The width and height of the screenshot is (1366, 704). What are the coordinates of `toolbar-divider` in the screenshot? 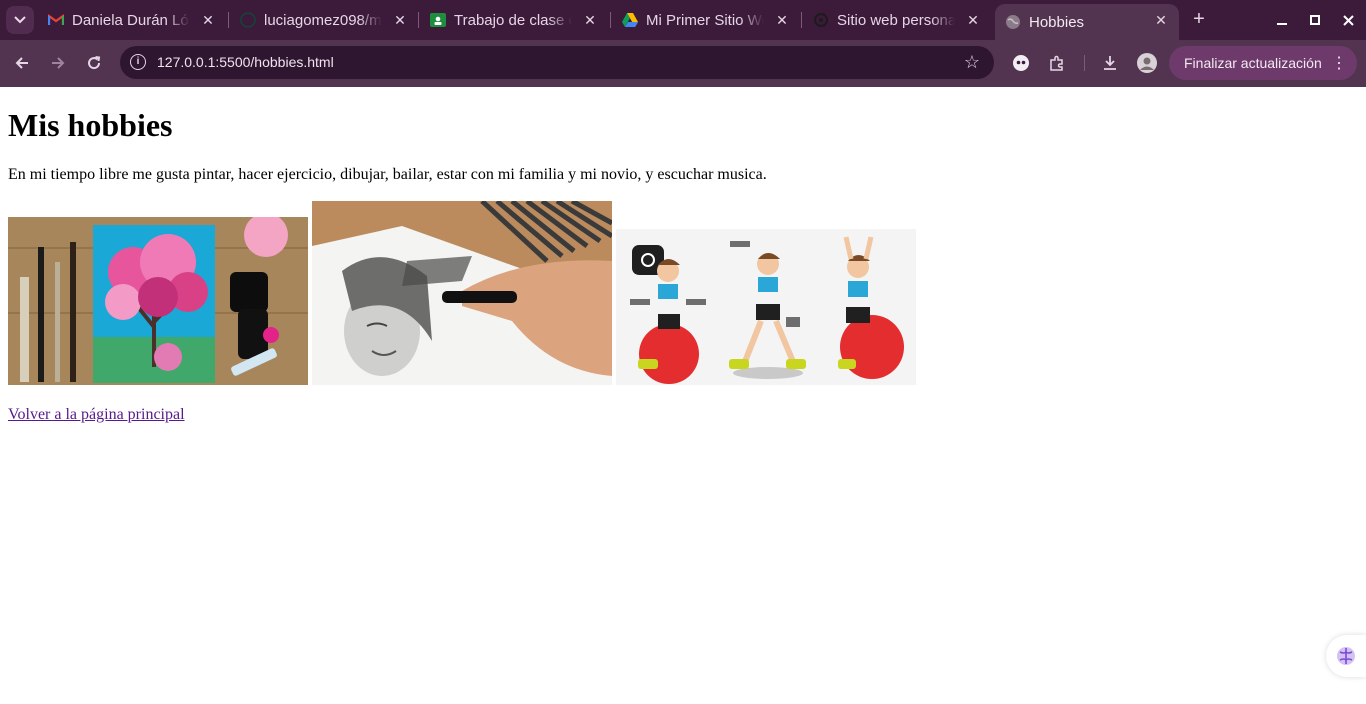 It's located at (1084, 63).